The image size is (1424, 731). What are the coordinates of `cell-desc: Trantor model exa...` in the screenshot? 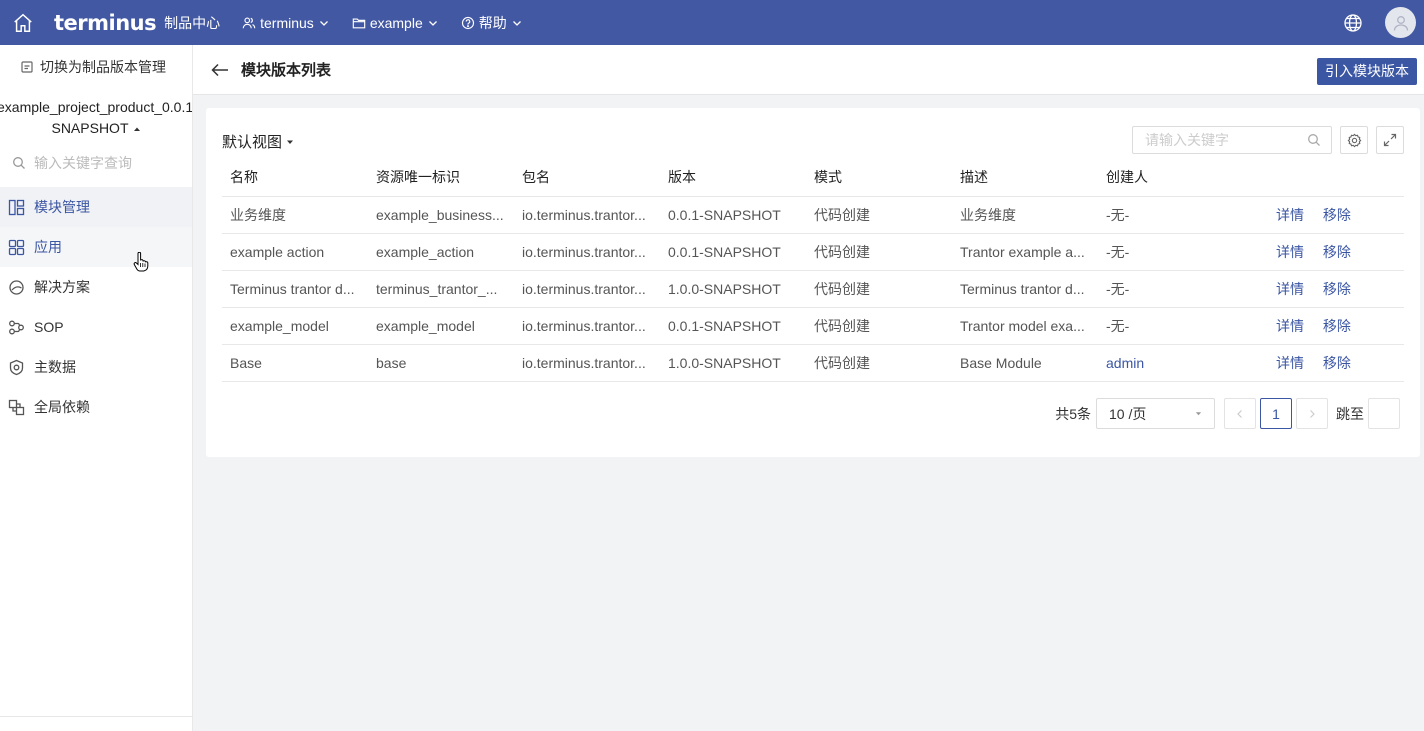 It's located at (1025, 326).